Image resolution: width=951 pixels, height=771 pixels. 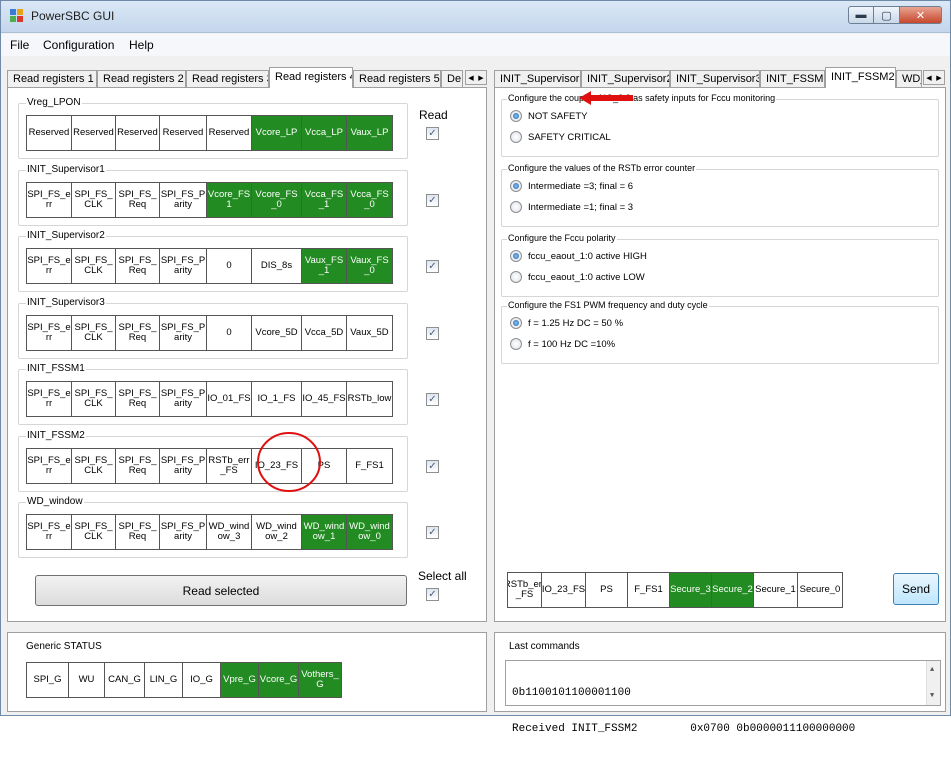 I want to click on read-checkbox-init-fssm1: ✓, so click(x=432, y=399).